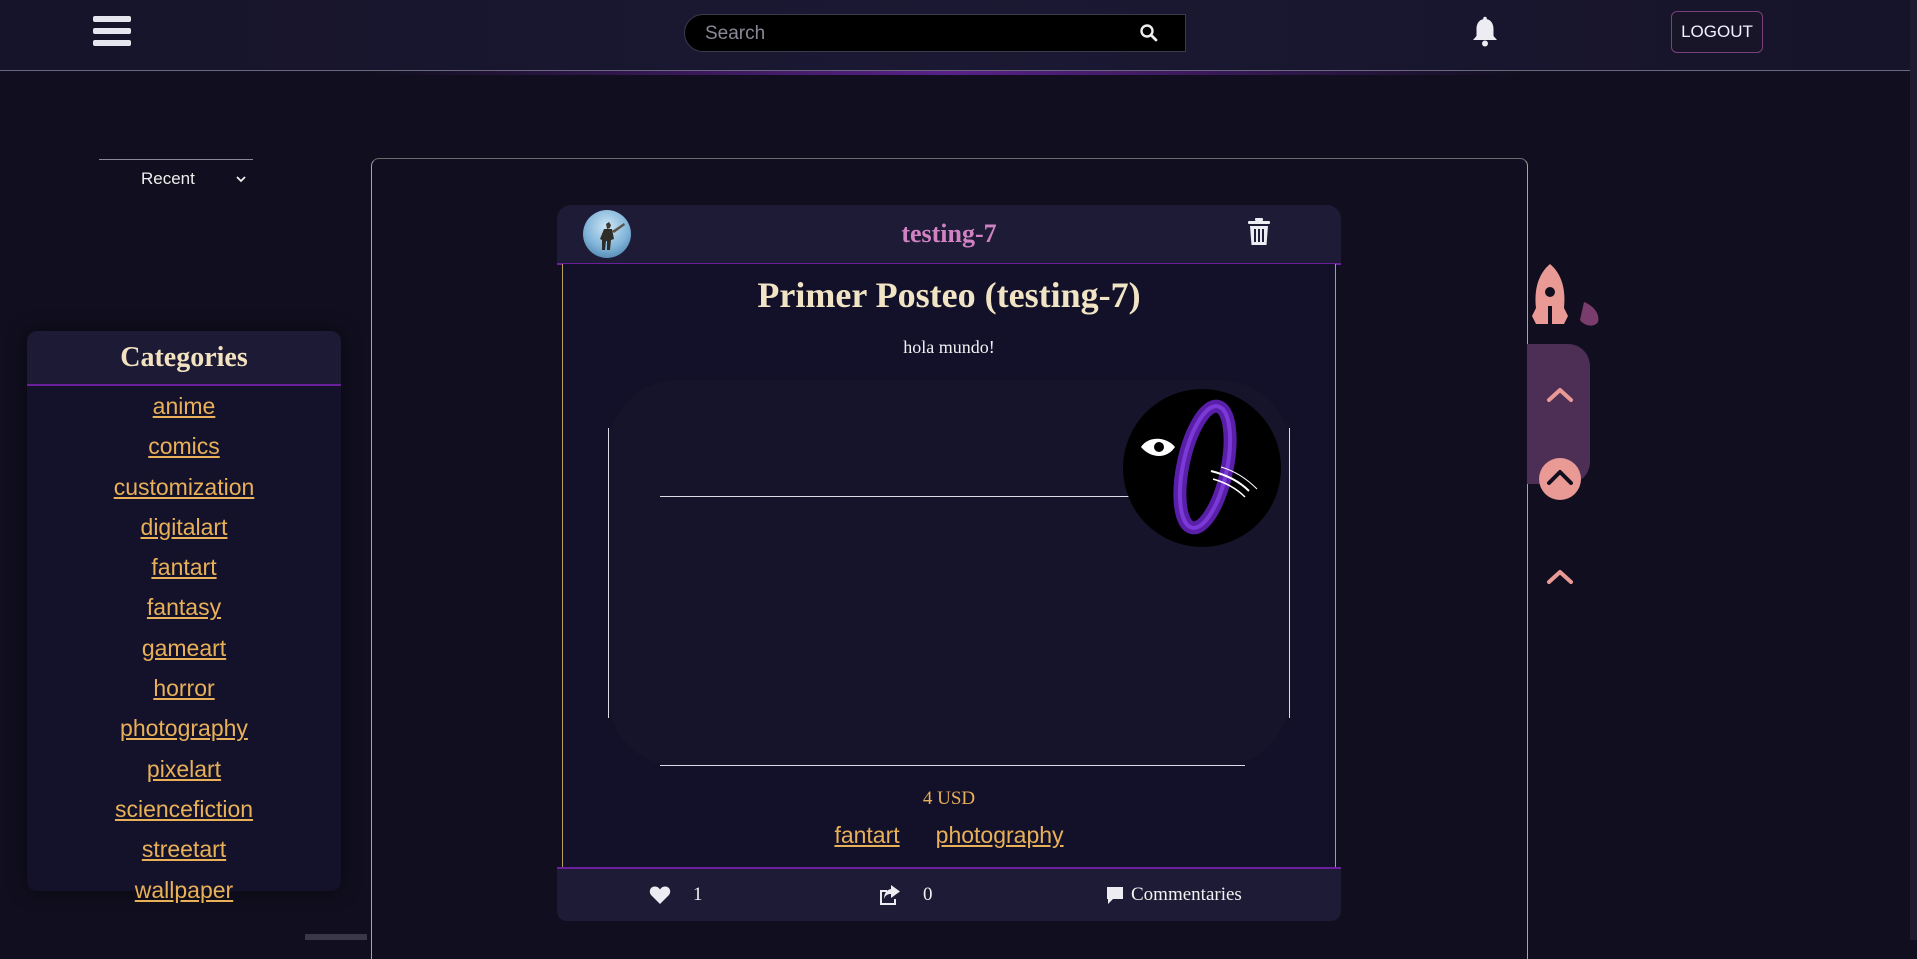 The image size is (1917, 959). Describe the element at coordinates (952, 765) in the screenshot. I see `media-border-bottom` at that location.